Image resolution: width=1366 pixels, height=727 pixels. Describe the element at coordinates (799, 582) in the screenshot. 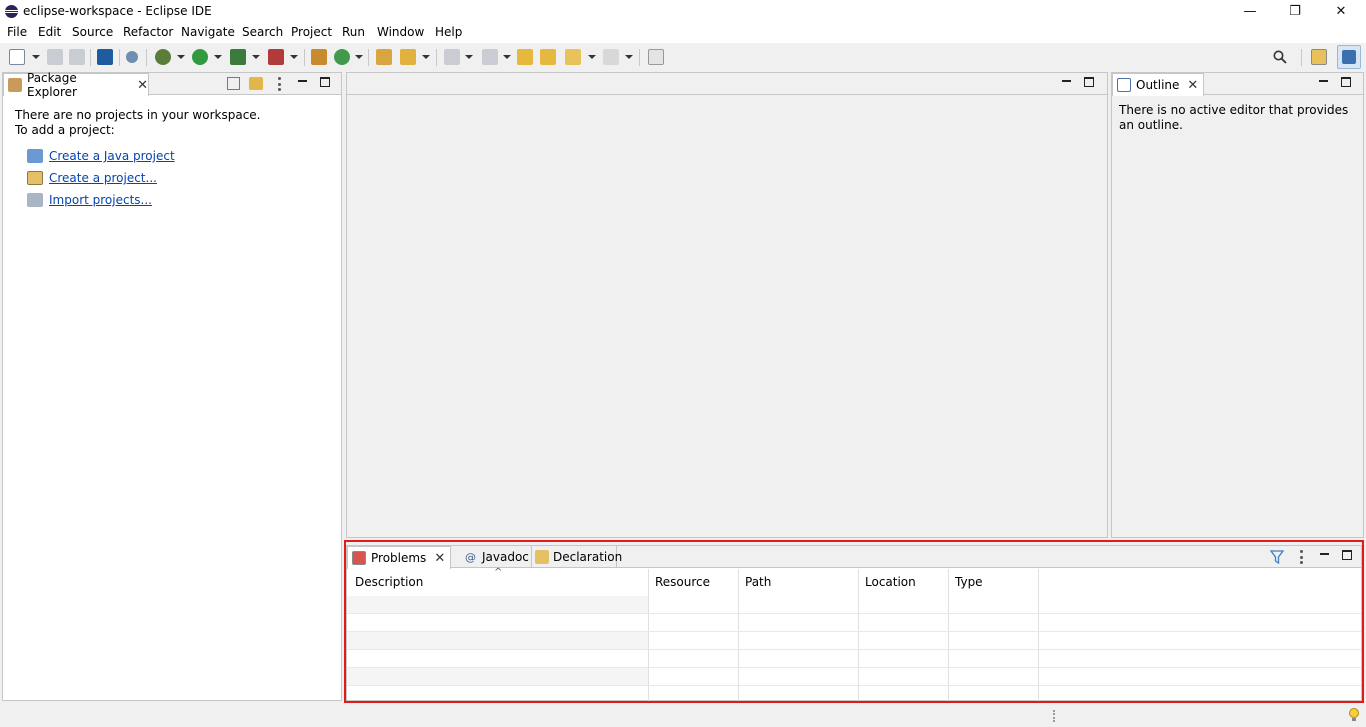

I see `column-header-path: Path` at that location.